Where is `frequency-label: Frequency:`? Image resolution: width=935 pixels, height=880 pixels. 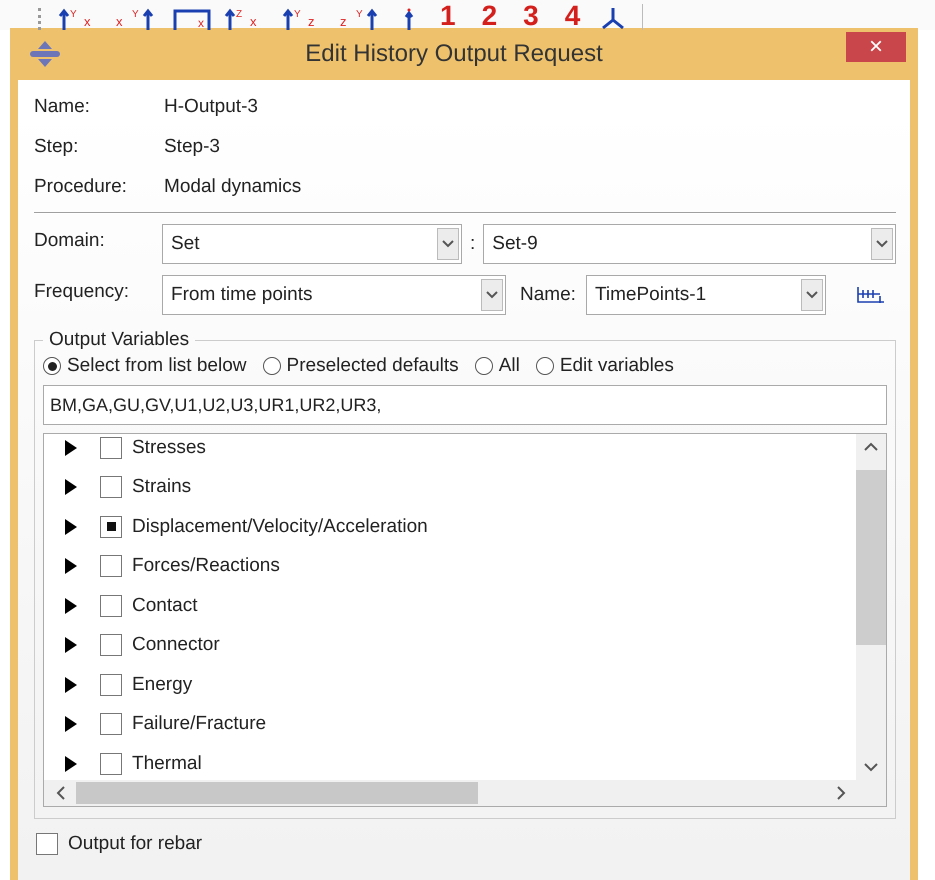 frequency-label: Frequency: is located at coordinates (82, 291).